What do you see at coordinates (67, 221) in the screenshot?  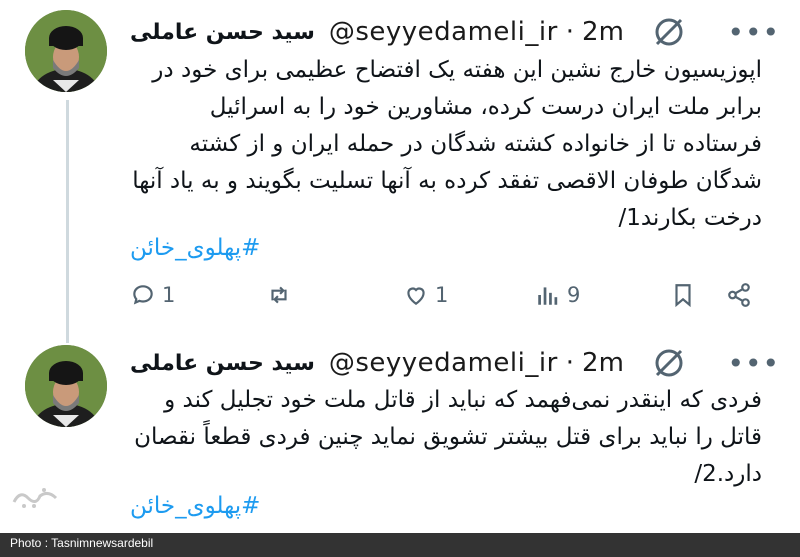 I see `thread-line` at bounding box center [67, 221].